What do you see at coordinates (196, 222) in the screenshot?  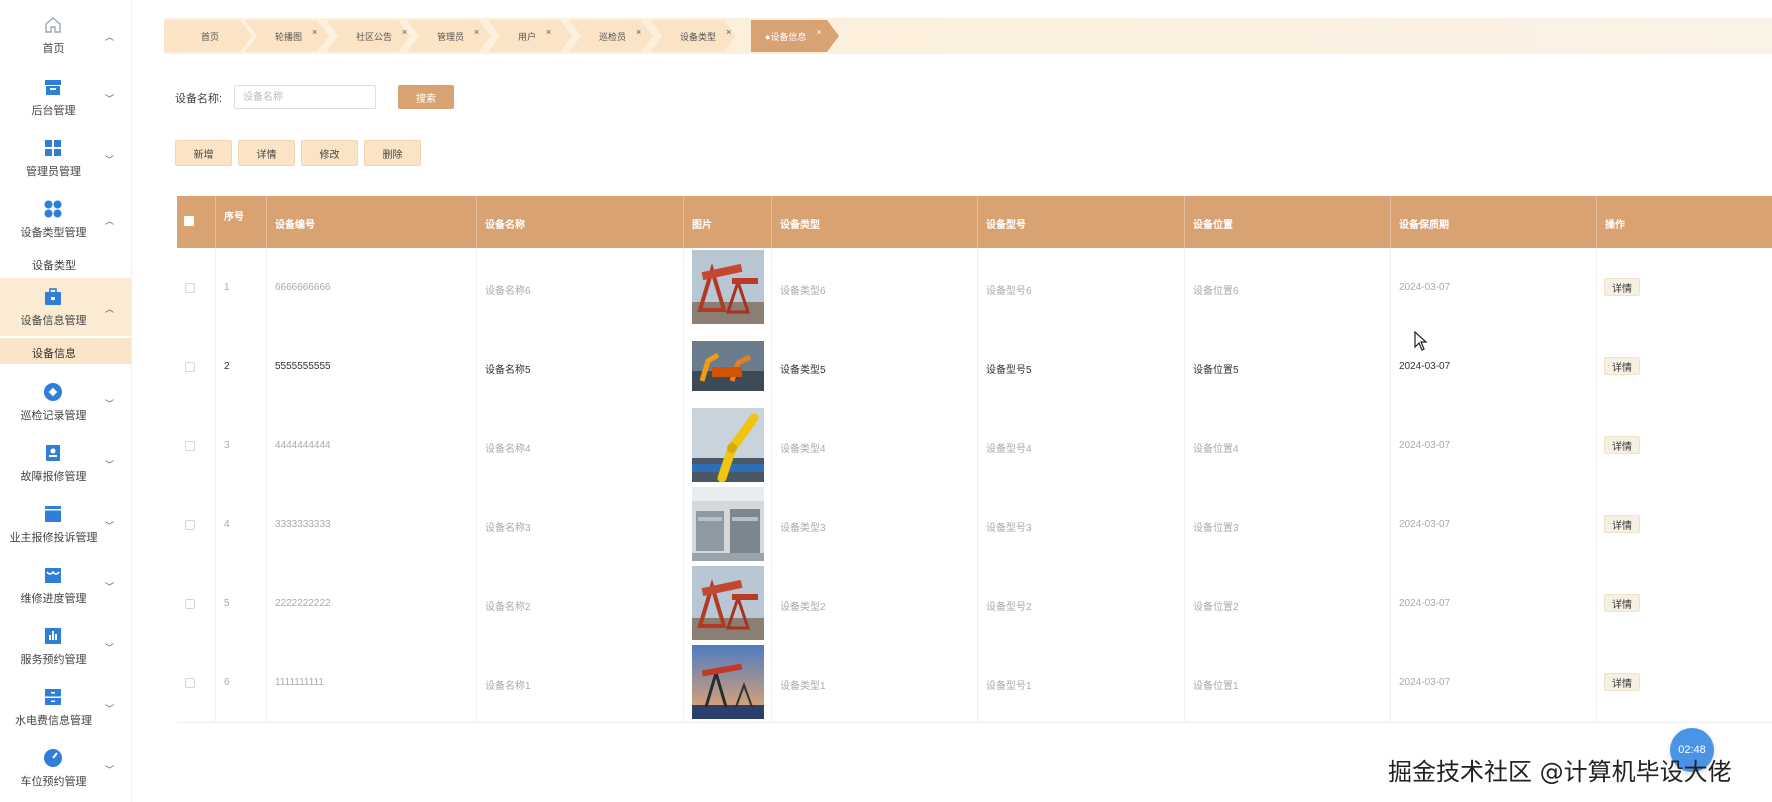 I see `select-all-cell` at bounding box center [196, 222].